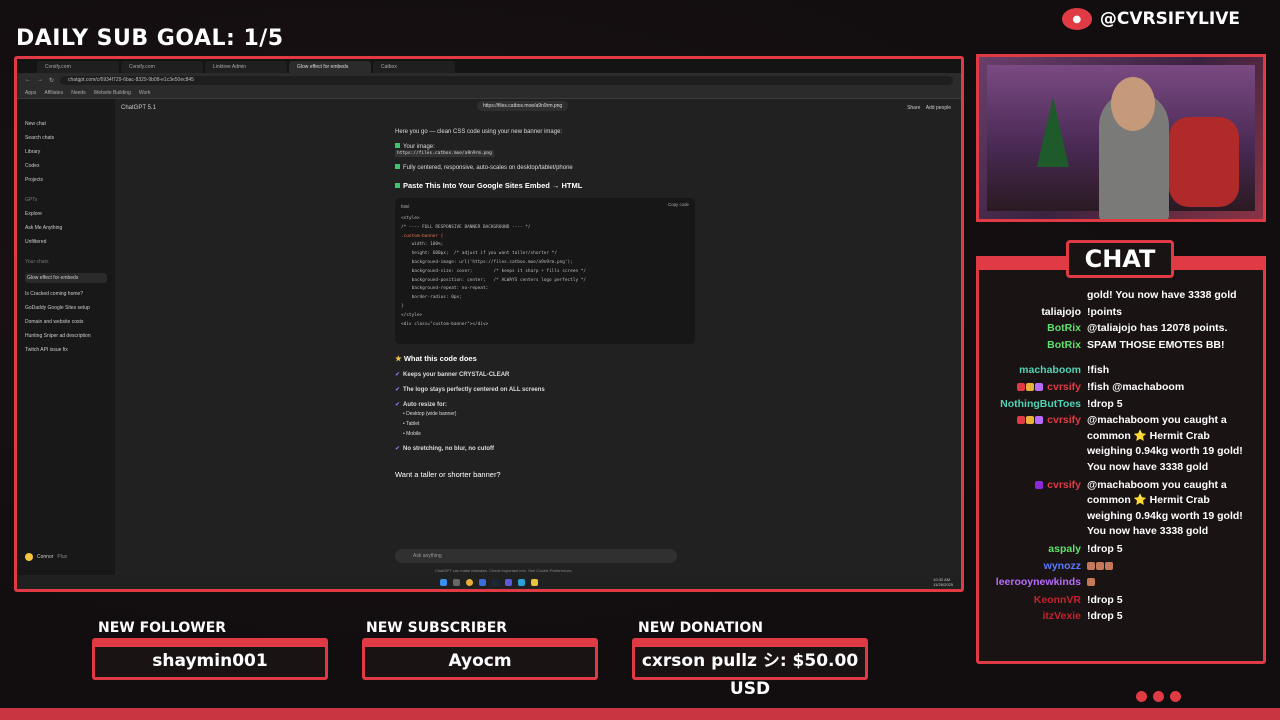 The width and height of the screenshot is (1280, 720). Describe the element at coordinates (66, 308) in the screenshot. I see `sidebar-chat-item: GoDaddy Google Sites setup` at that location.